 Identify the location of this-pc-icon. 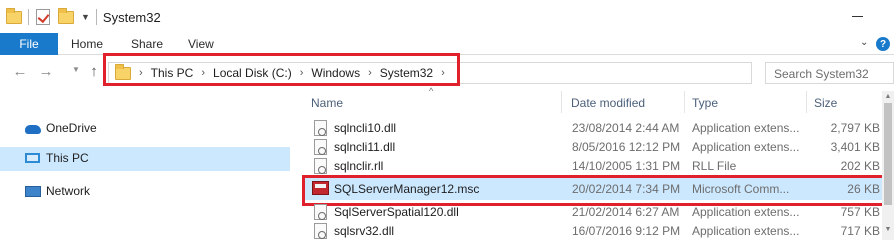
(32, 158).